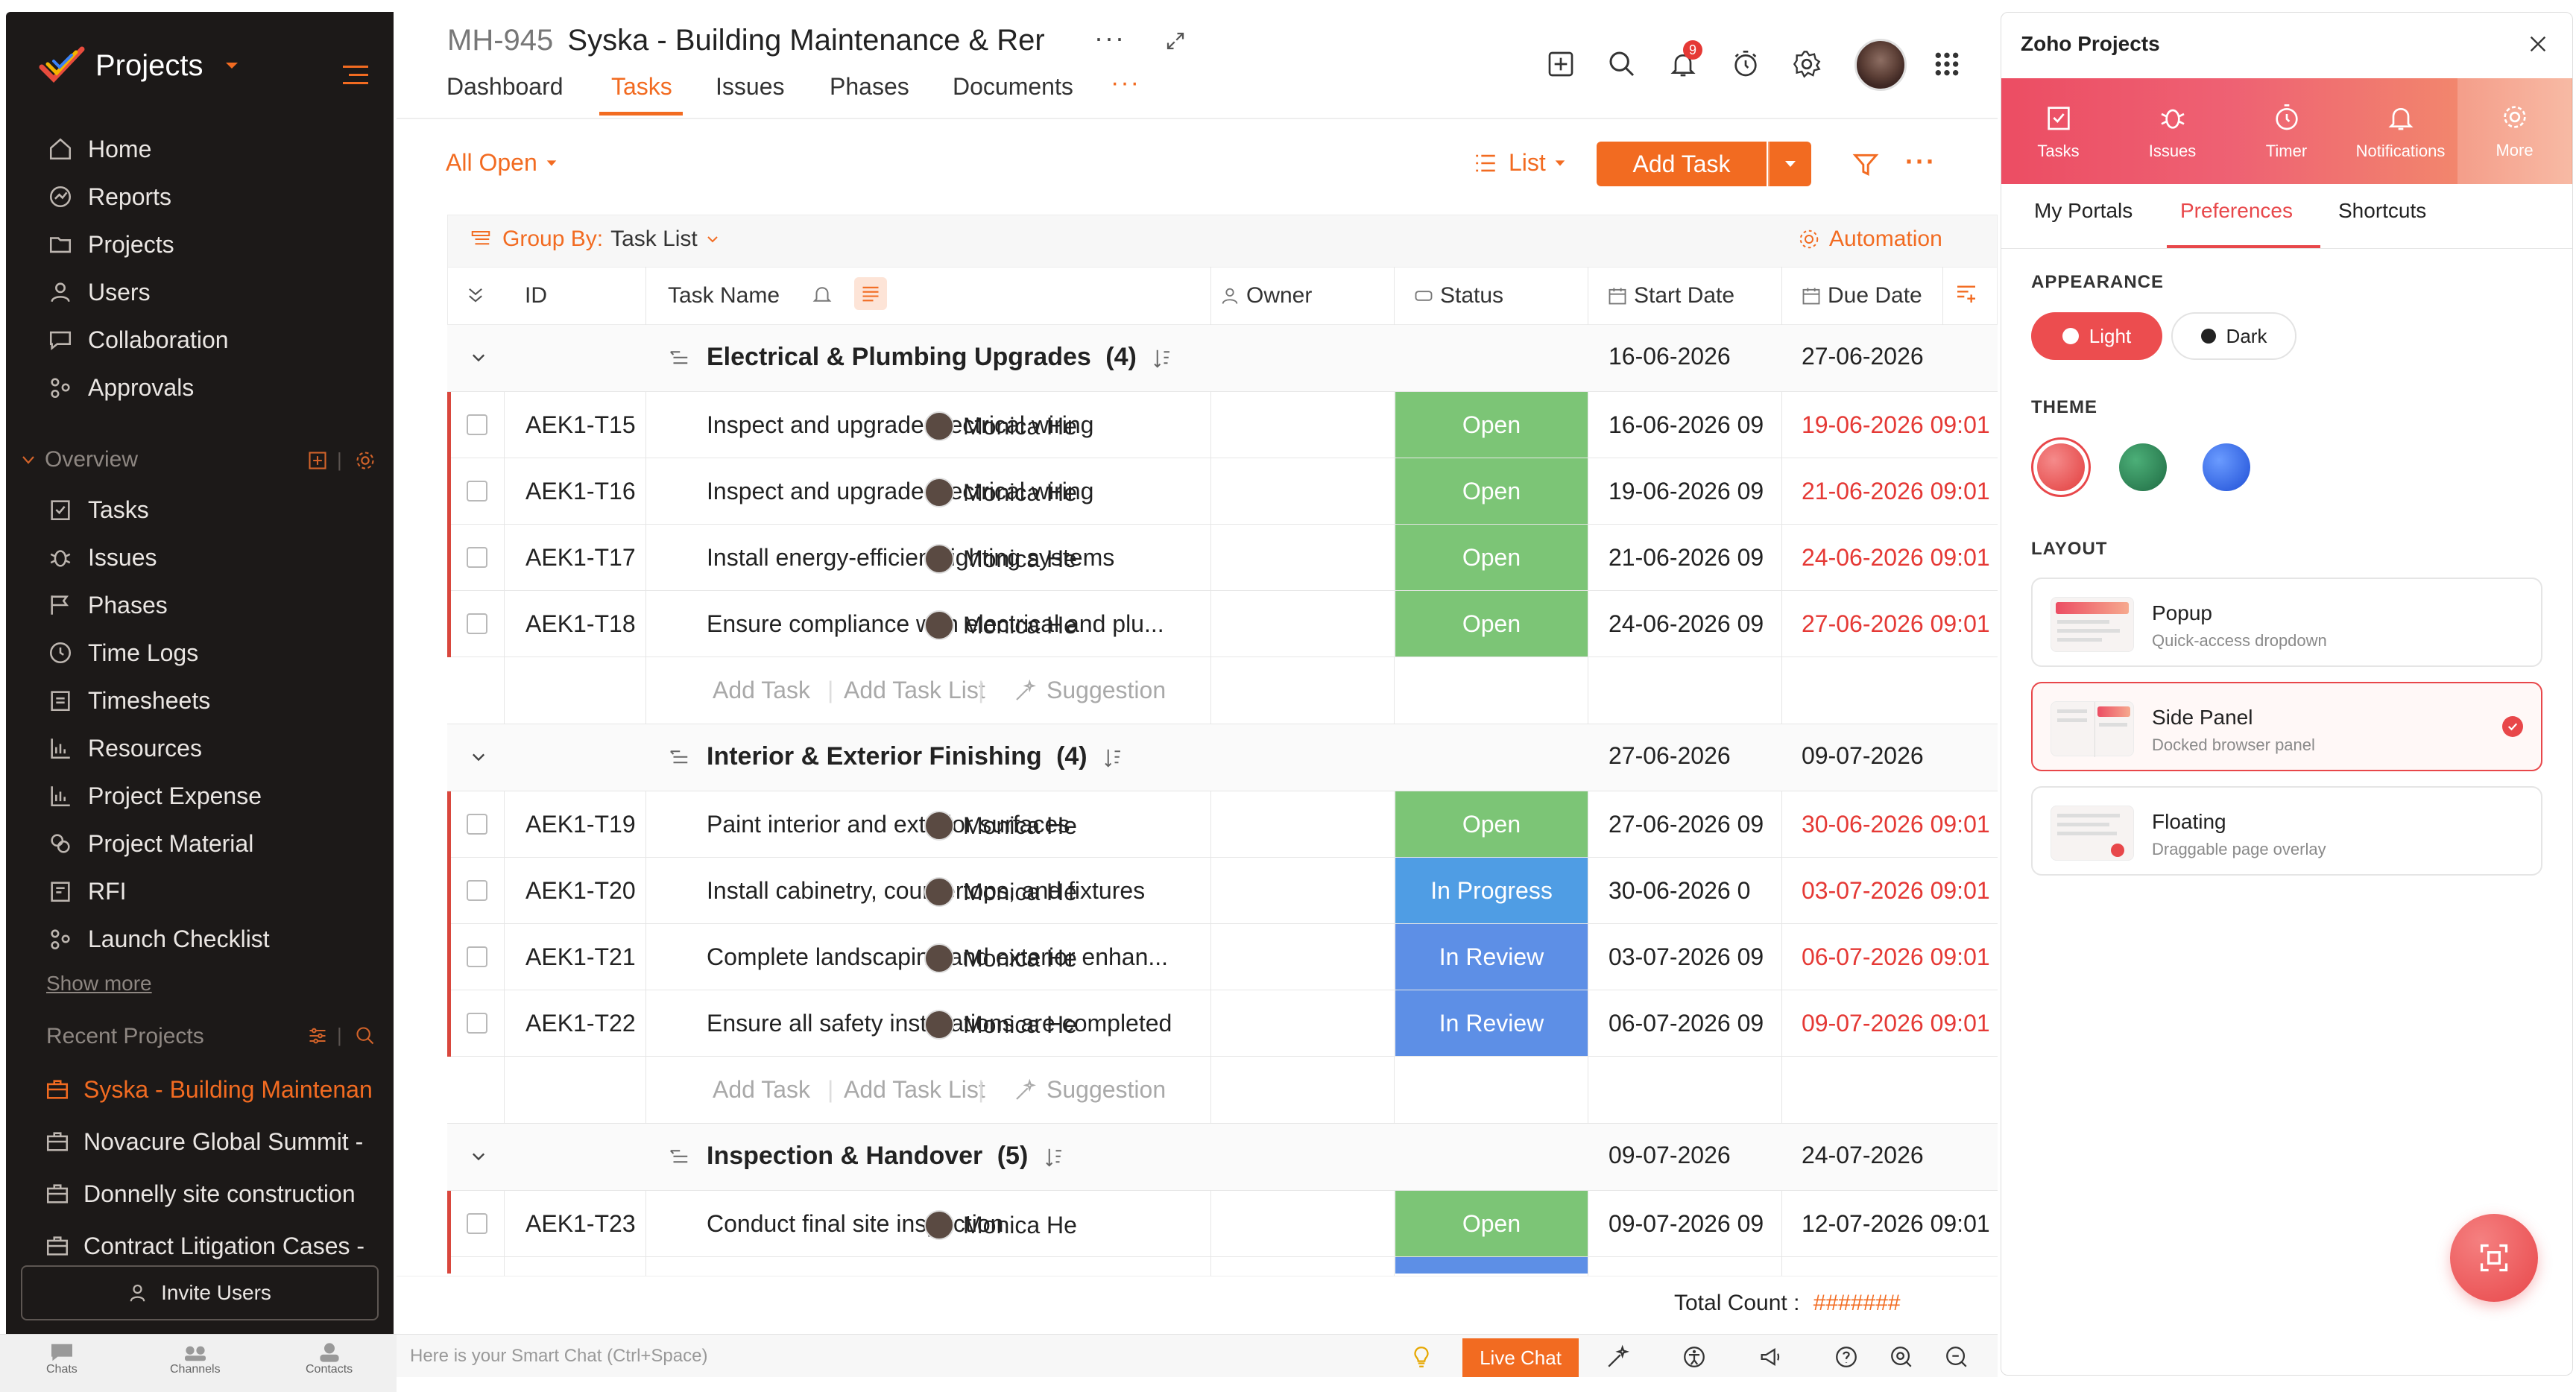 Image resolution: width=2576 pixels, height=1392 pixels. What do you see at coordinates (1688, 558) in the screenshot?
I see `start-date: 21-06-2026 09` at bounding box center [1688, 558].